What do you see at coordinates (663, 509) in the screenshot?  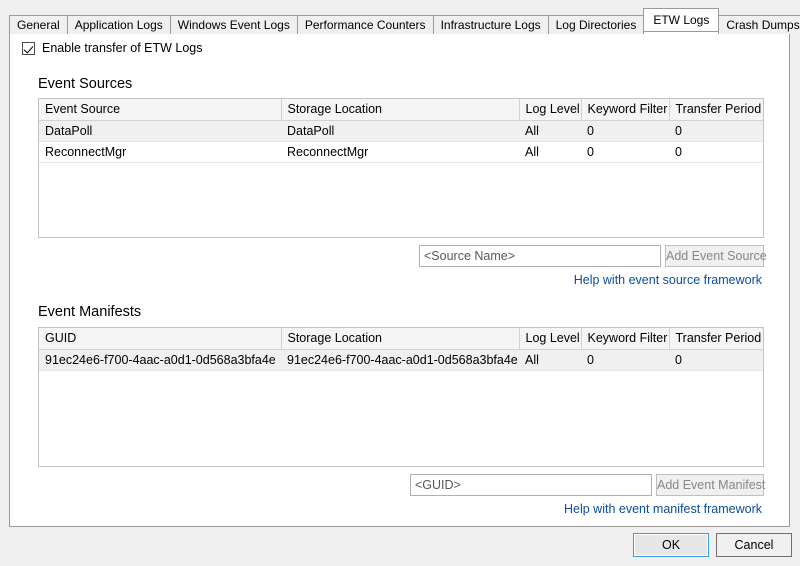 I see `event-manifest-help-link: Help with event manifest framework` at bounding box center [663, 509].